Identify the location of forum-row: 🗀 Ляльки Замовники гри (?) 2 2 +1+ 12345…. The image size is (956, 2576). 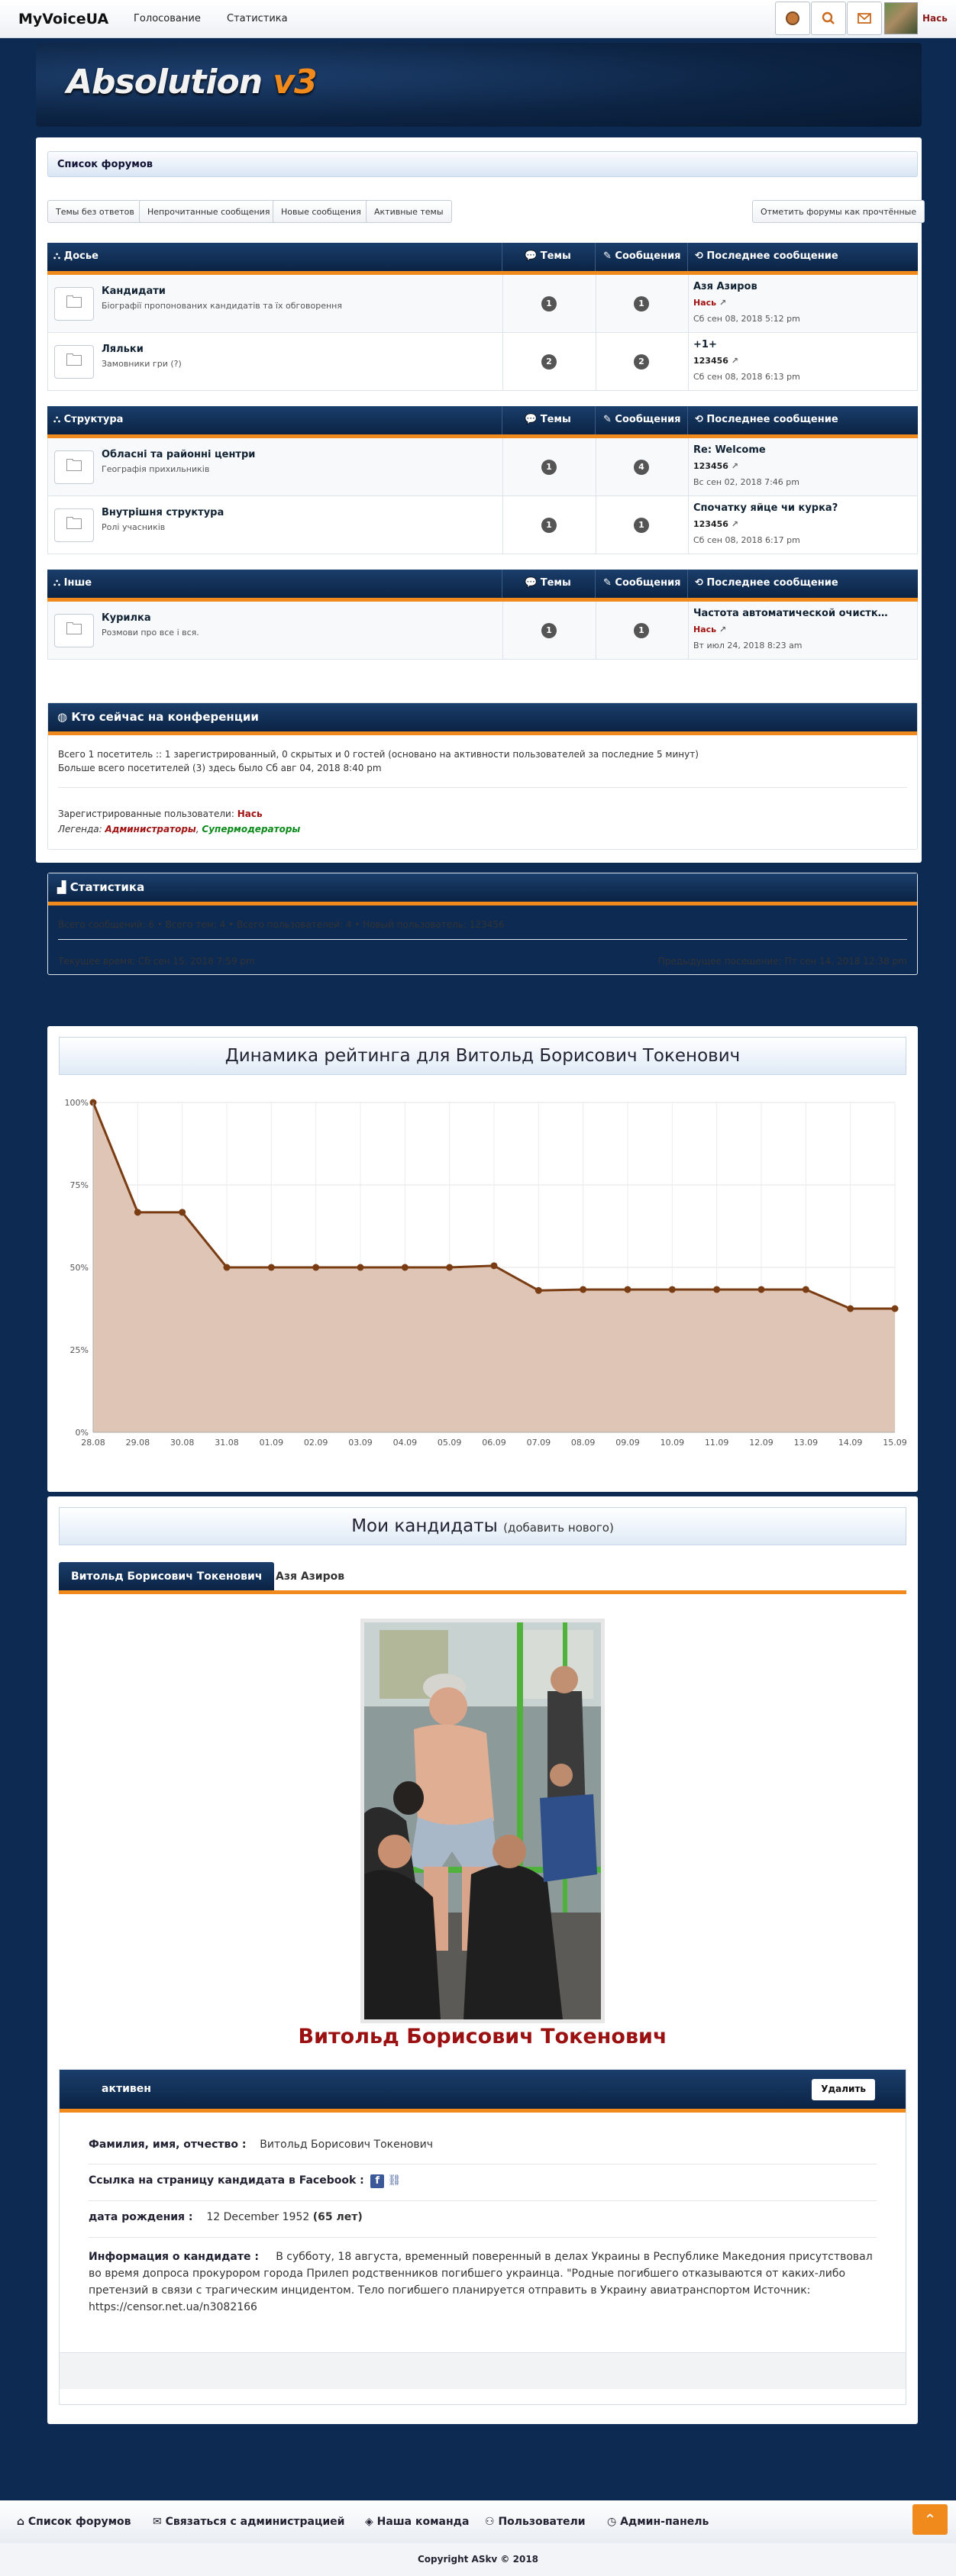
(483, 362).